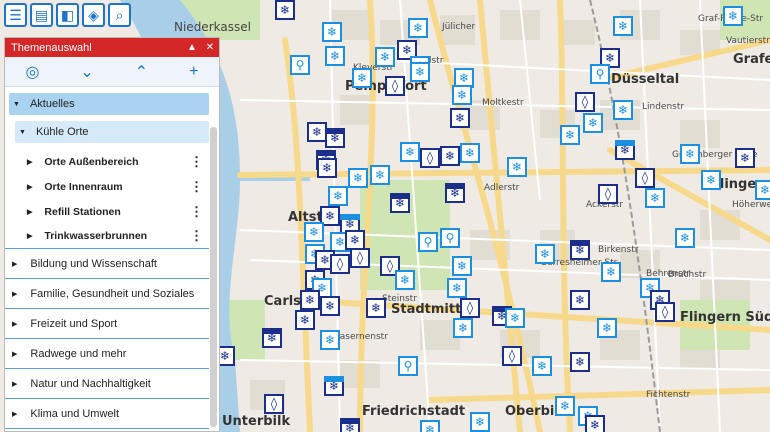 This screenshot has height=432, width=770. Describe the element at coordinates (141, 72) in the screenshot. I see `collapse-all-icon: ⌃` at that location.